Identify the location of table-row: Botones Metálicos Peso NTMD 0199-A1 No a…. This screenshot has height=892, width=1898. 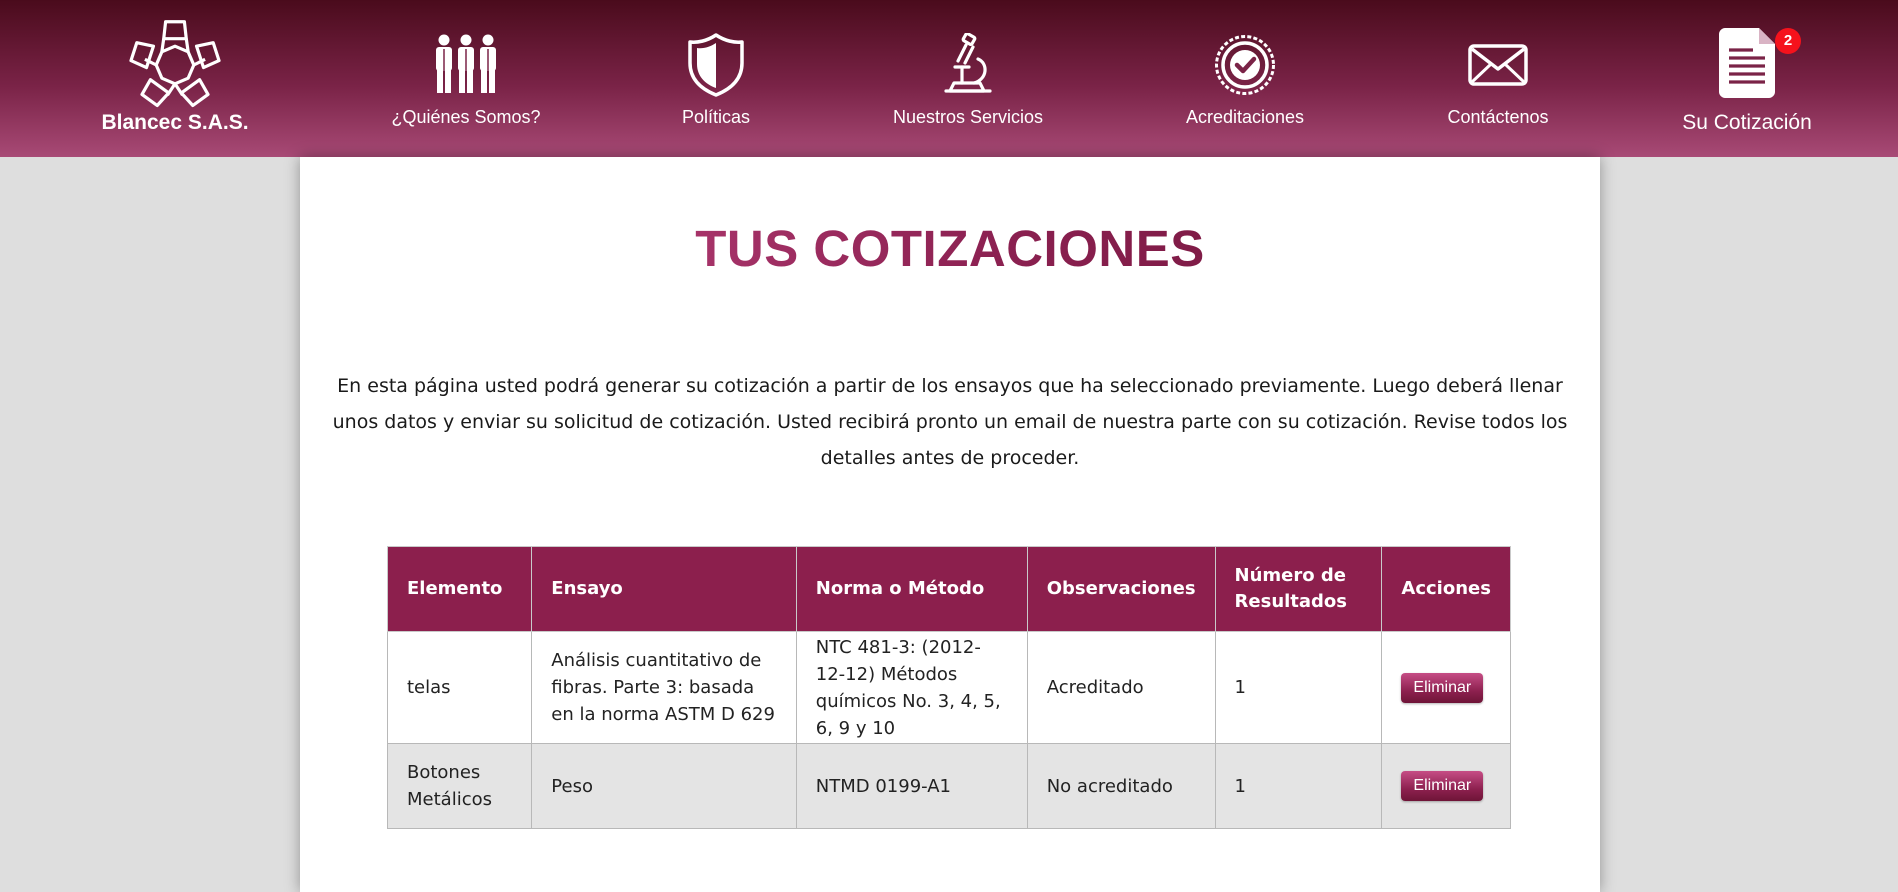
(948, 786).